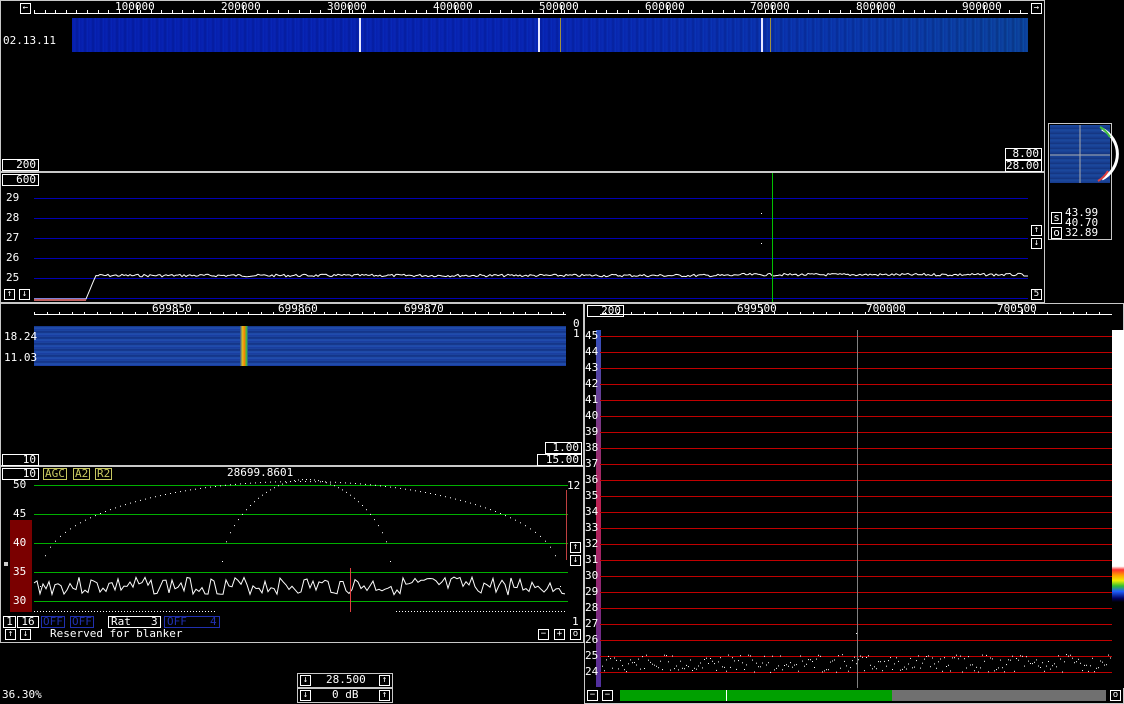 The height and width of the screenshot is (704, 1124). What do you see at coordinates (9, 622) in the screenshot?
I see `baseband-btn-1: 1` at bounding box center [9, 622].